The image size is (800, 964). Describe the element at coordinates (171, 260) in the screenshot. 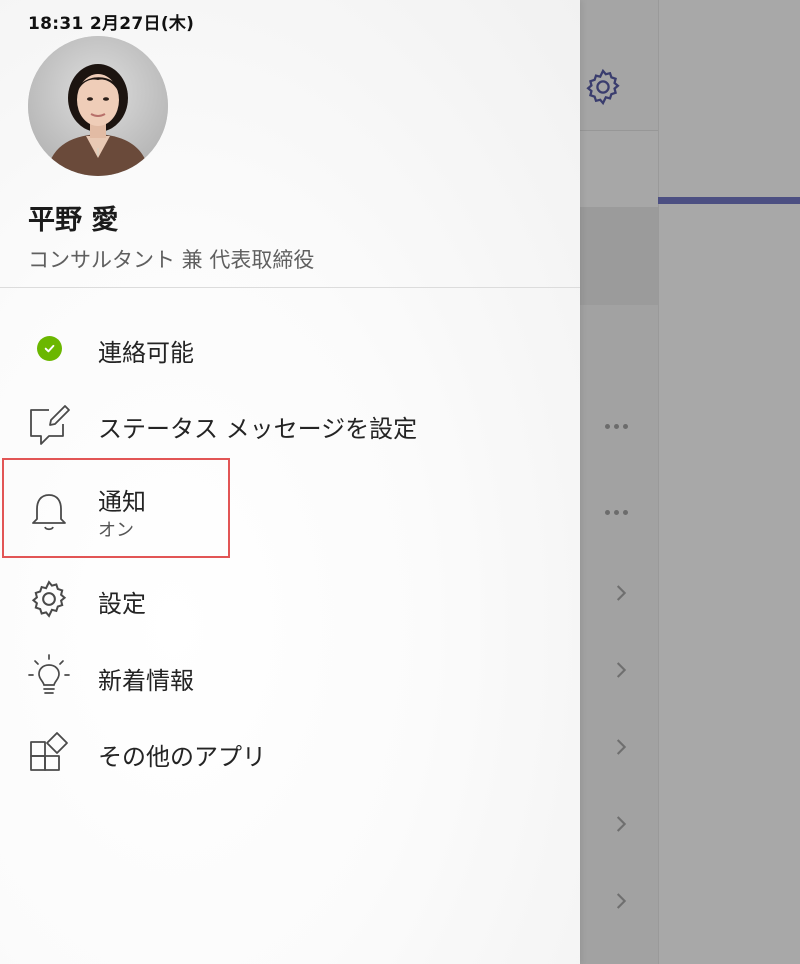

I see `profile-job-title: コンサルタント 兼 代表取締役` at that location.